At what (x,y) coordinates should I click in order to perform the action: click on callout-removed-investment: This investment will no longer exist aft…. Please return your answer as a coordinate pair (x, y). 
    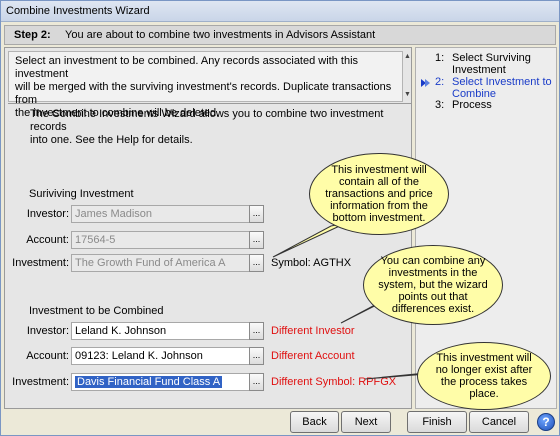
    Looking at the image, I should click on (484, 376).